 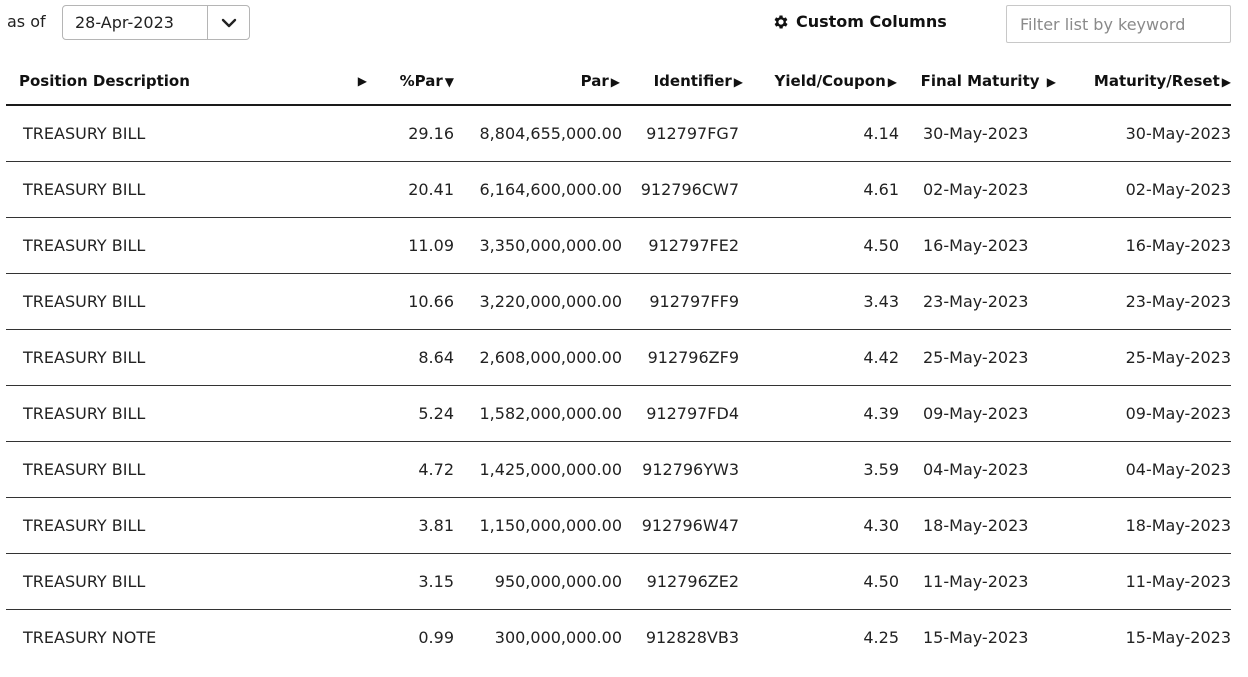 I want to click on header-label: Maturity/Reset, so click(x=1156, y=81).